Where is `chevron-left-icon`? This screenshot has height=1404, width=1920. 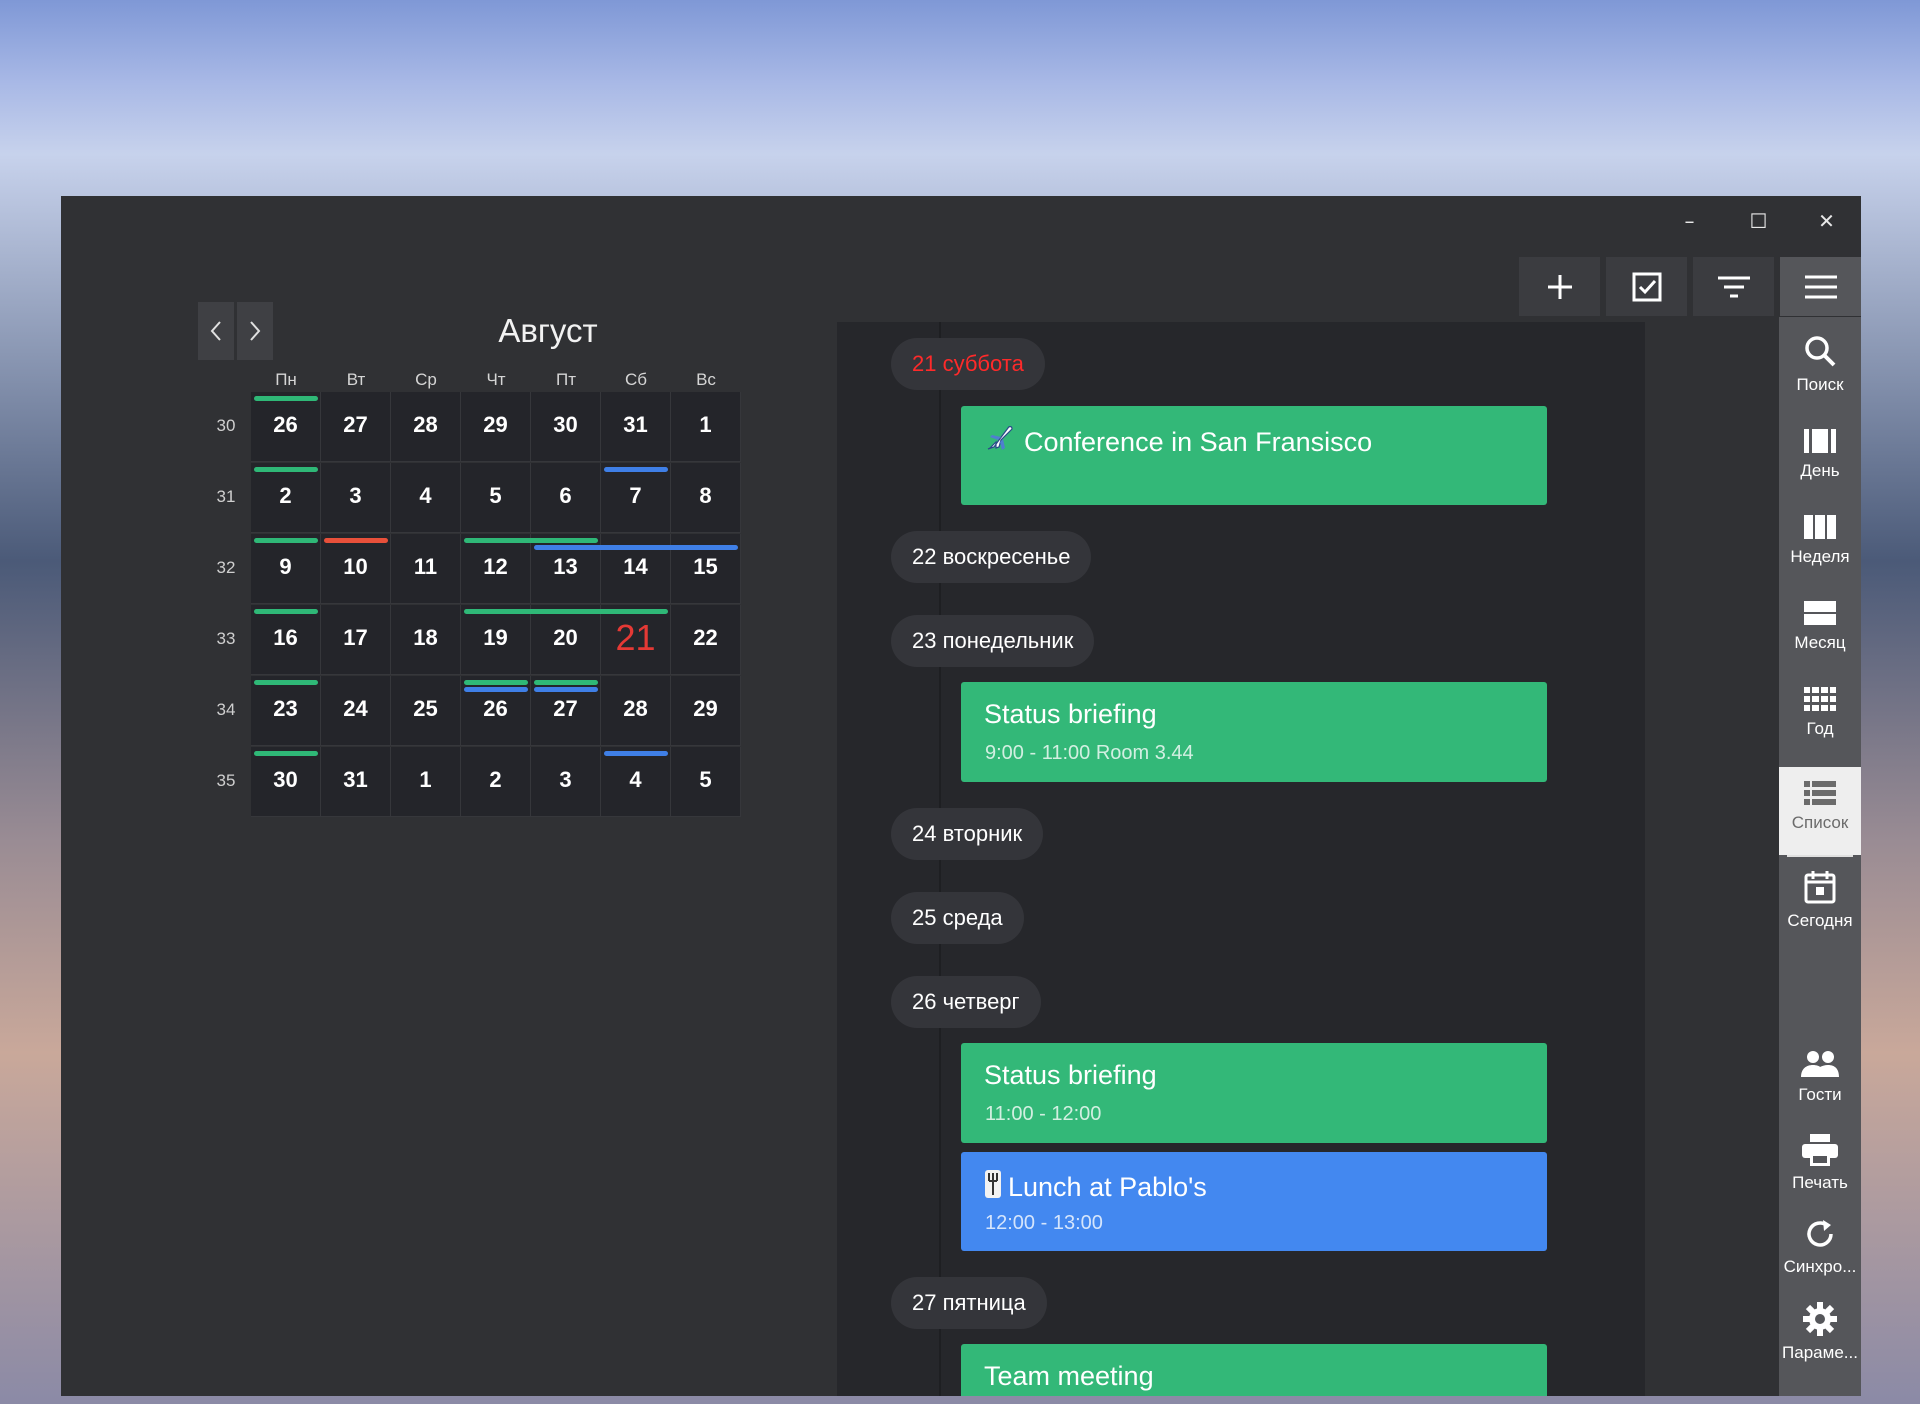
chevron-left-icon is located at coordinates (215, 331).